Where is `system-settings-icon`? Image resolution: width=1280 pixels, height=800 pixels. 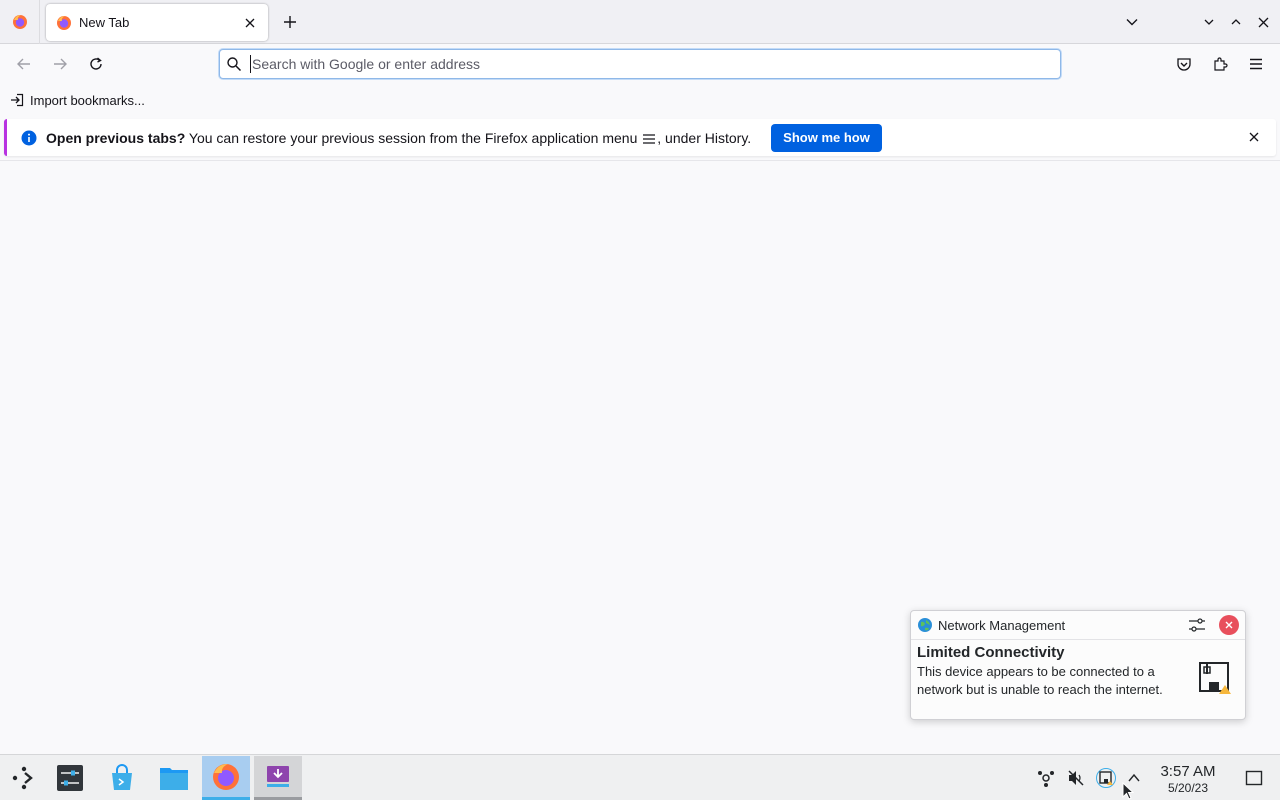 system-settings-icon is located at coordinates (70, 778).